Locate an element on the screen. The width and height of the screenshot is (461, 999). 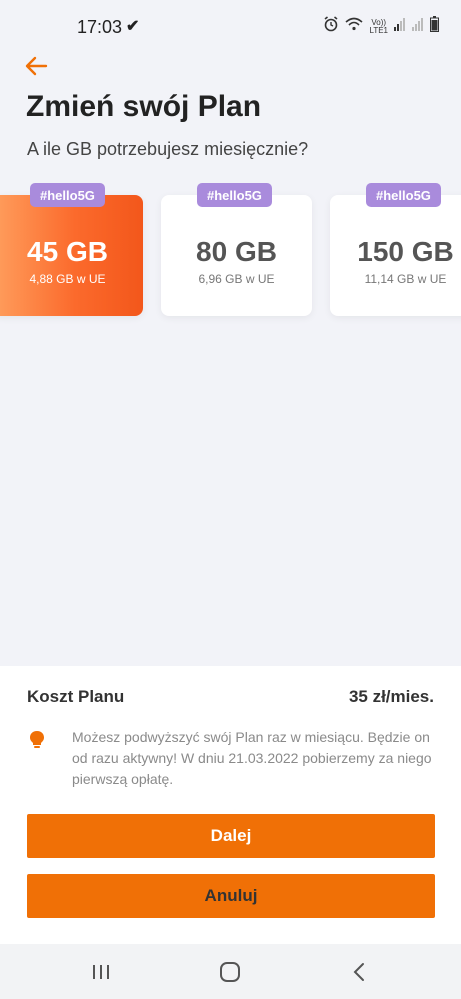
status-time: 17:03 is located at coordinates (100, 27).